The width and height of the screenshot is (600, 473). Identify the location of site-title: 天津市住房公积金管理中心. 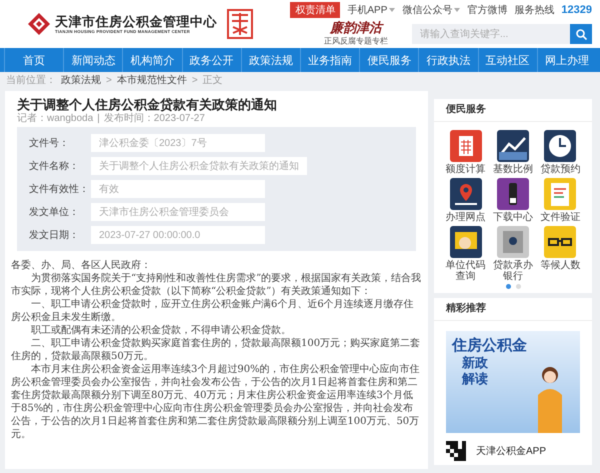
(136, 21).